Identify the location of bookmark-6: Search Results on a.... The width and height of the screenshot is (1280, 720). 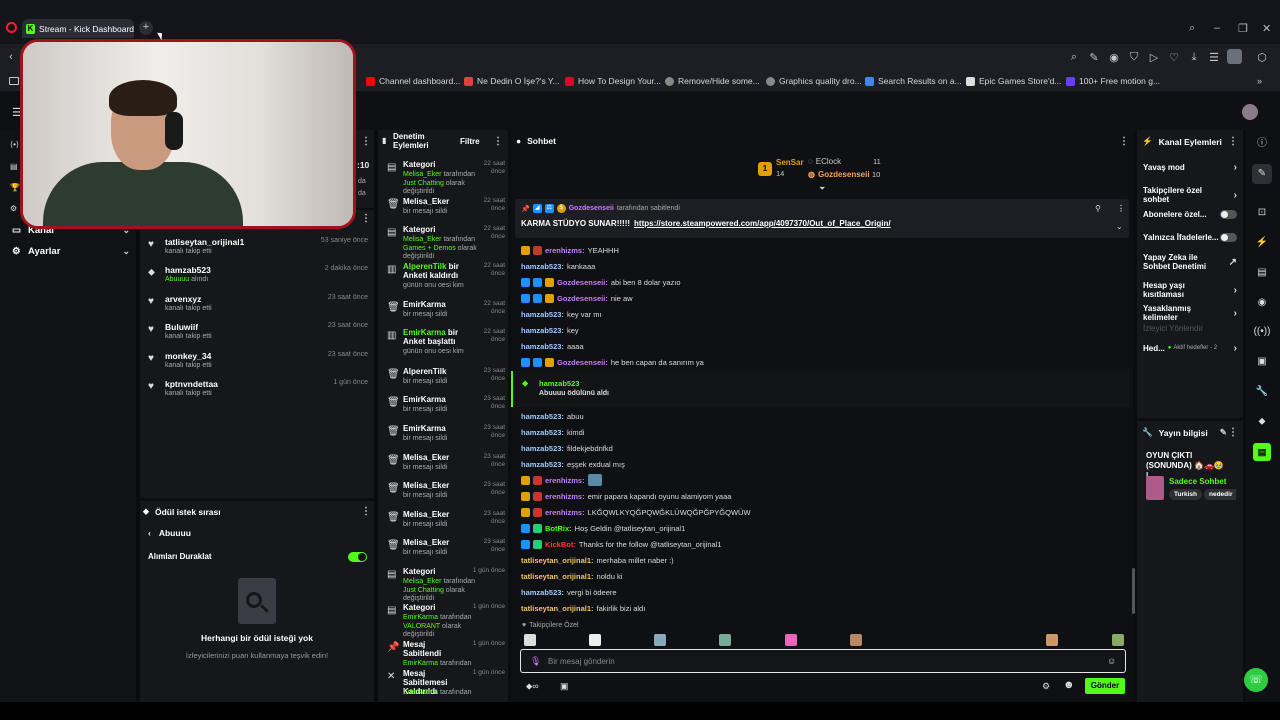
(913, 81).